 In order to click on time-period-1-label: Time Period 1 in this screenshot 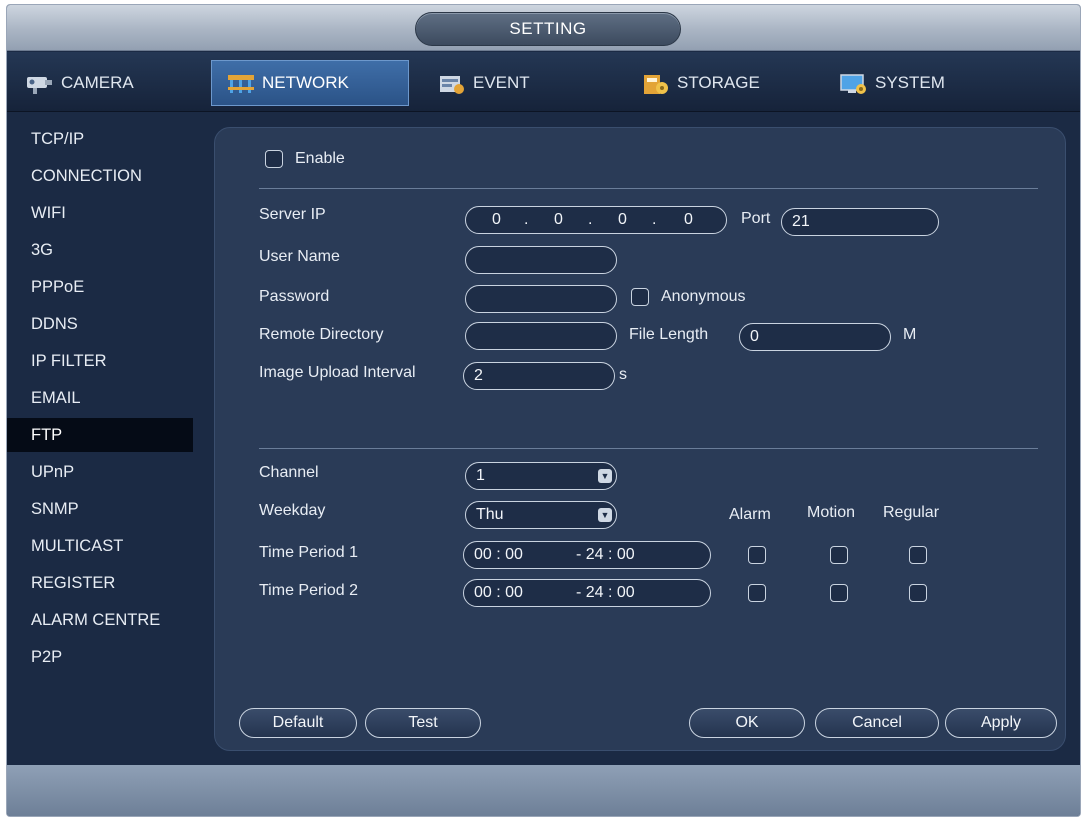, I will do `click(308, 552)`.